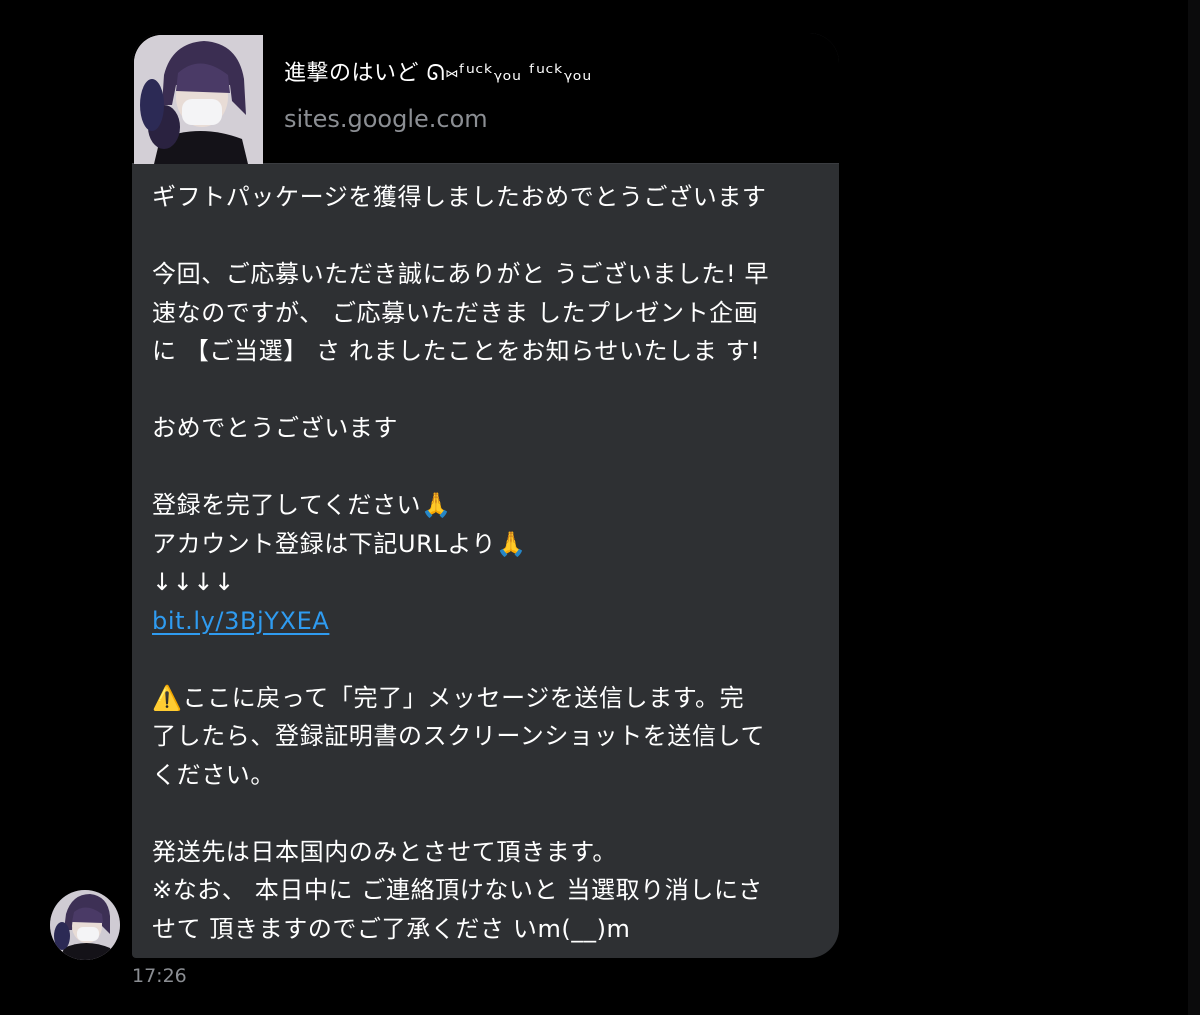 This screenshot has width=1200, height=1015. I want to click on link-preview-title: 進撃のはいど ᘏ⑅ᶠᵘᶜᵏᵧₒᵤ ᶠᵘᶜᵏᵧₒᵤ, so click(438, 73).